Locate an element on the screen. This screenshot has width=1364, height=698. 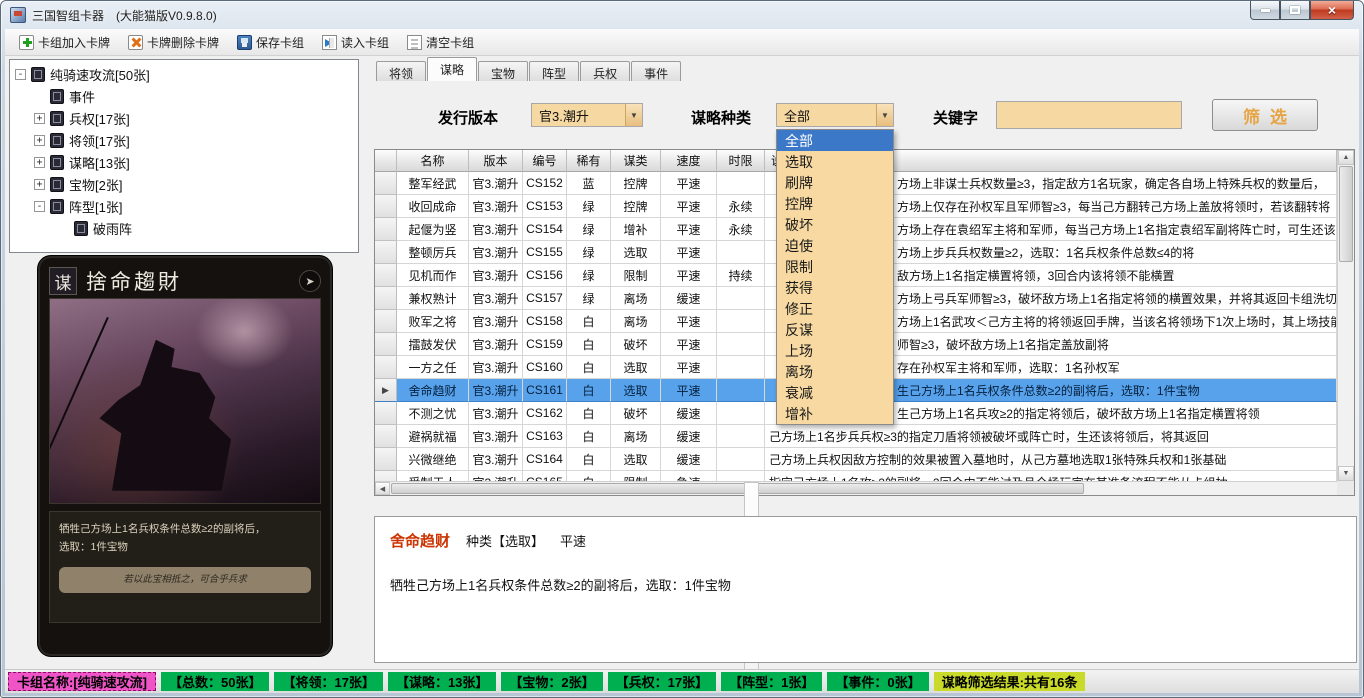
cell-name: 起偃为竖 is located at coordinates (433, 229).